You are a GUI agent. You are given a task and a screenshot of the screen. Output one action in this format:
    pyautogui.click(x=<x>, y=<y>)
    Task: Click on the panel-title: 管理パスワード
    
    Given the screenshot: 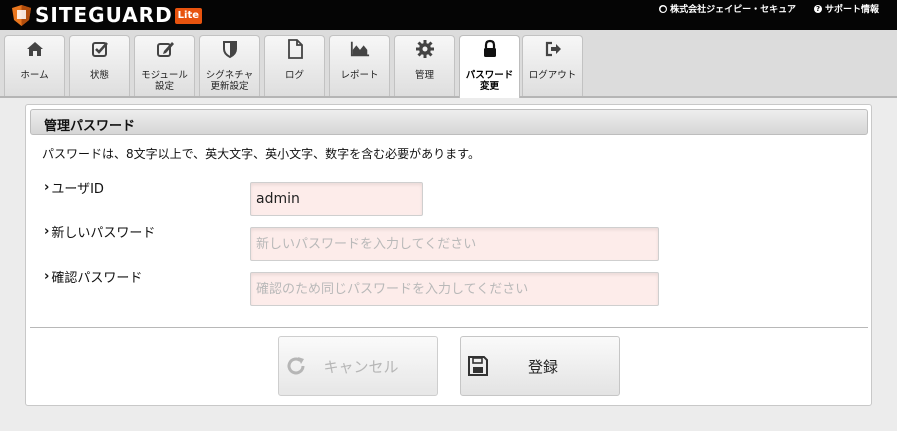 What is the action you would take?
    pyautogui.click(x=90, y=126)
    